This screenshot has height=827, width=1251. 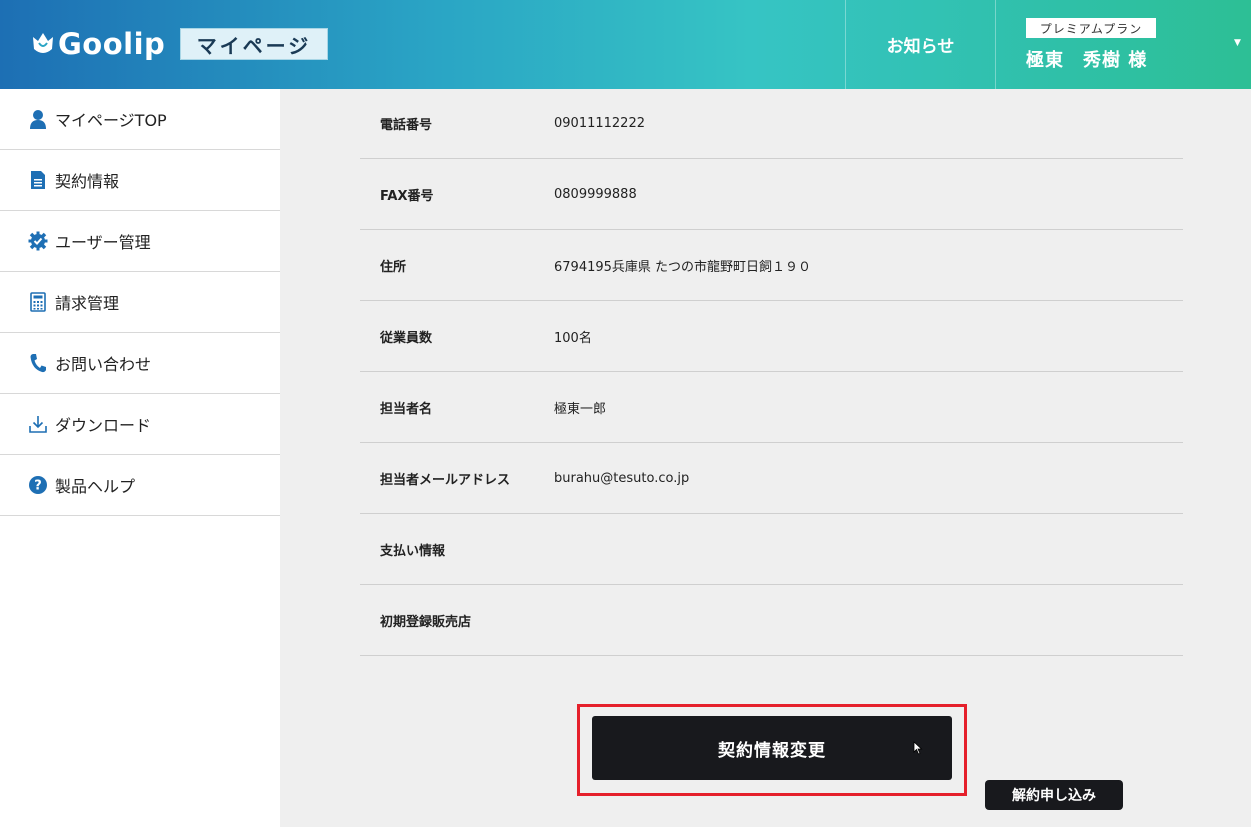 I want to click on gear-check-icon, so click(x=38, y=241).